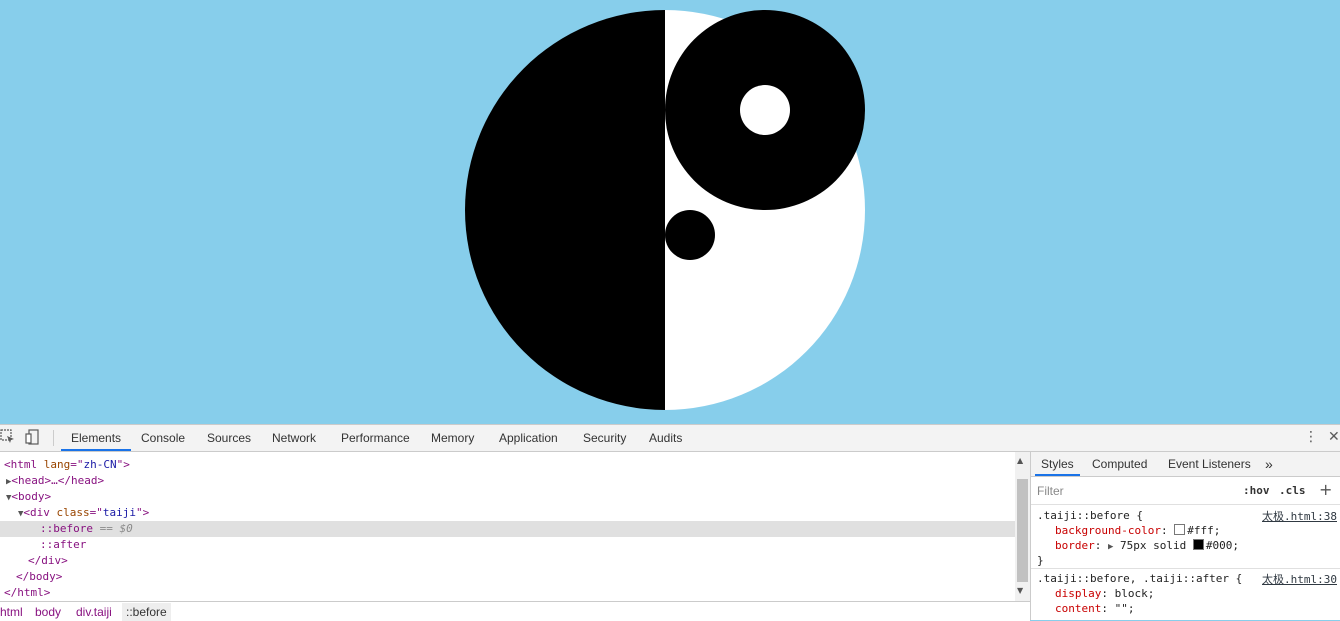 This screenshot has width=1340, height=621. Describe the element at coordinates (452, 438) in the screenshot. I see `tab-memory: Memory` at that location.